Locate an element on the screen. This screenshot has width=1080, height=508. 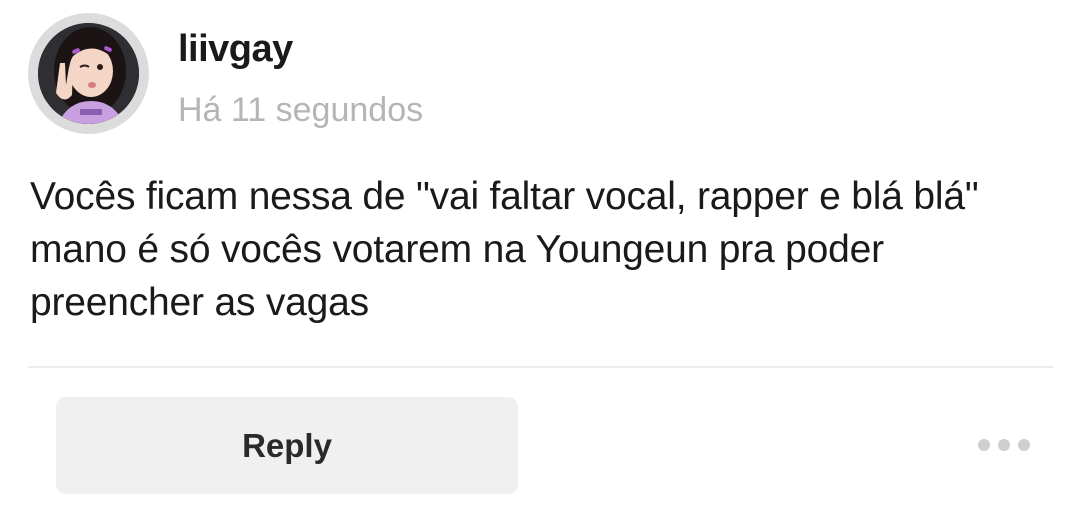
comment-timestamp: Há 11 segundos is located at coordinates (301, 110).